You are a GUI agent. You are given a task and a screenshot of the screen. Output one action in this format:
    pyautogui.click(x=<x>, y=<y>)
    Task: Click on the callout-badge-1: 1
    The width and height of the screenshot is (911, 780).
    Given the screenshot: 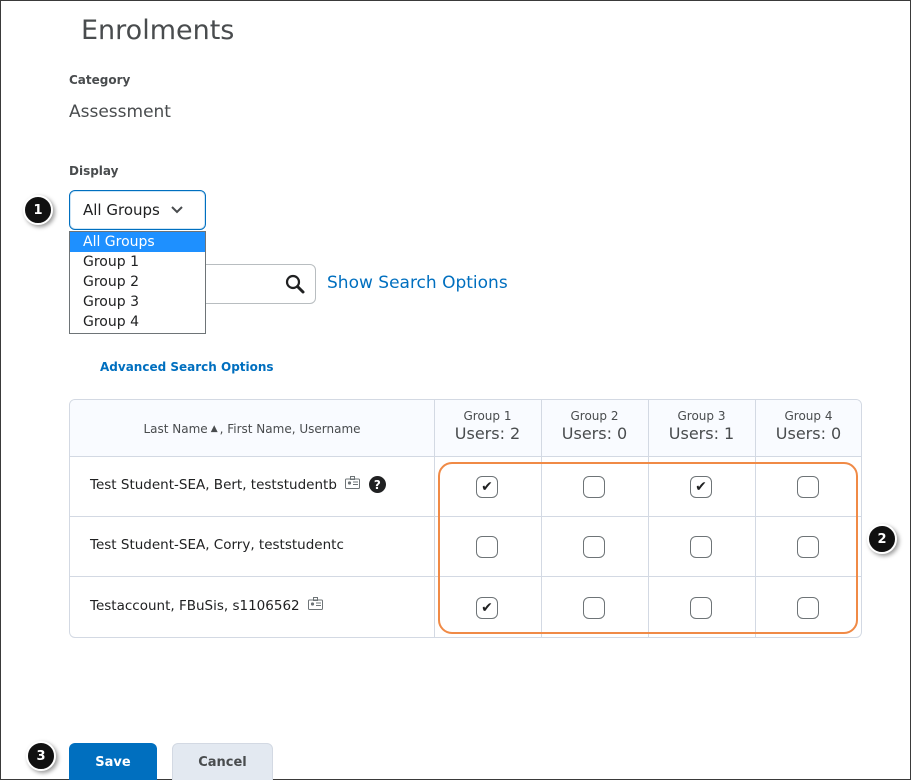 What is the action you would take?
    pyautogui.click(x=38, y=210)
    